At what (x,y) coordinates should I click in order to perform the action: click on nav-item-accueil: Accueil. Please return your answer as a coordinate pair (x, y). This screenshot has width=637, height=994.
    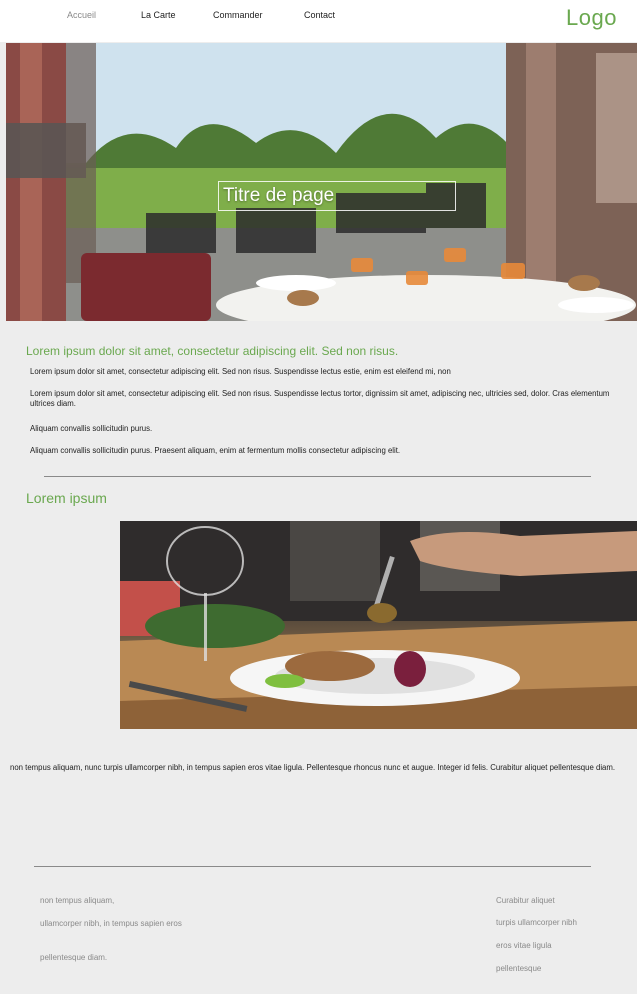
    Looking at the image, I should click on (81, 15).